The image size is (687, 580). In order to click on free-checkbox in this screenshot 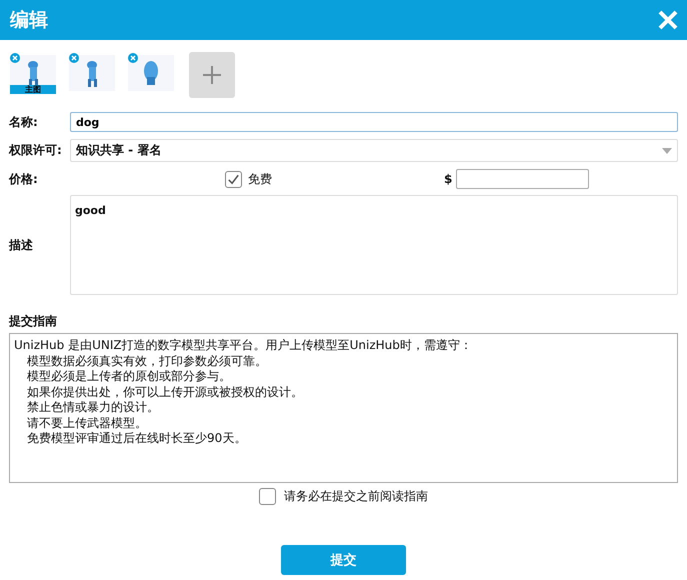, I will do `click(233, 179)`.